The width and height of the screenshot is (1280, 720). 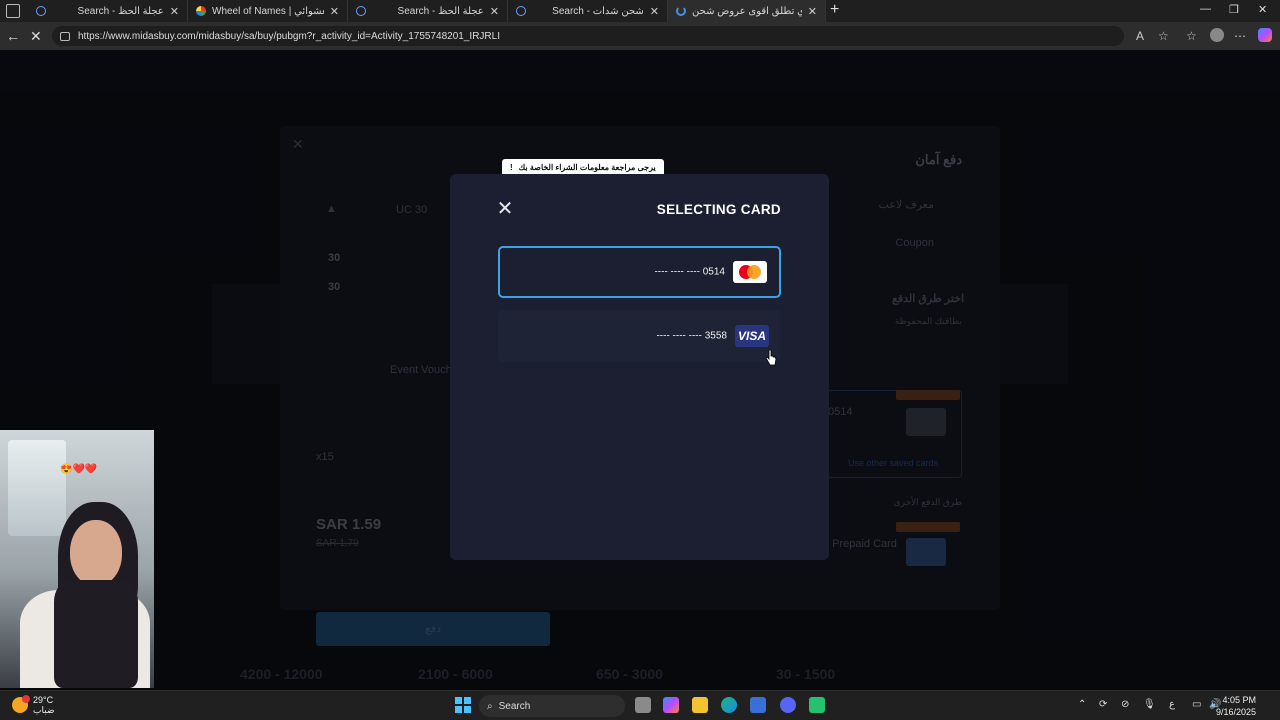 I want to click on date: 9/16/2025, so click(x=1235, y=712).